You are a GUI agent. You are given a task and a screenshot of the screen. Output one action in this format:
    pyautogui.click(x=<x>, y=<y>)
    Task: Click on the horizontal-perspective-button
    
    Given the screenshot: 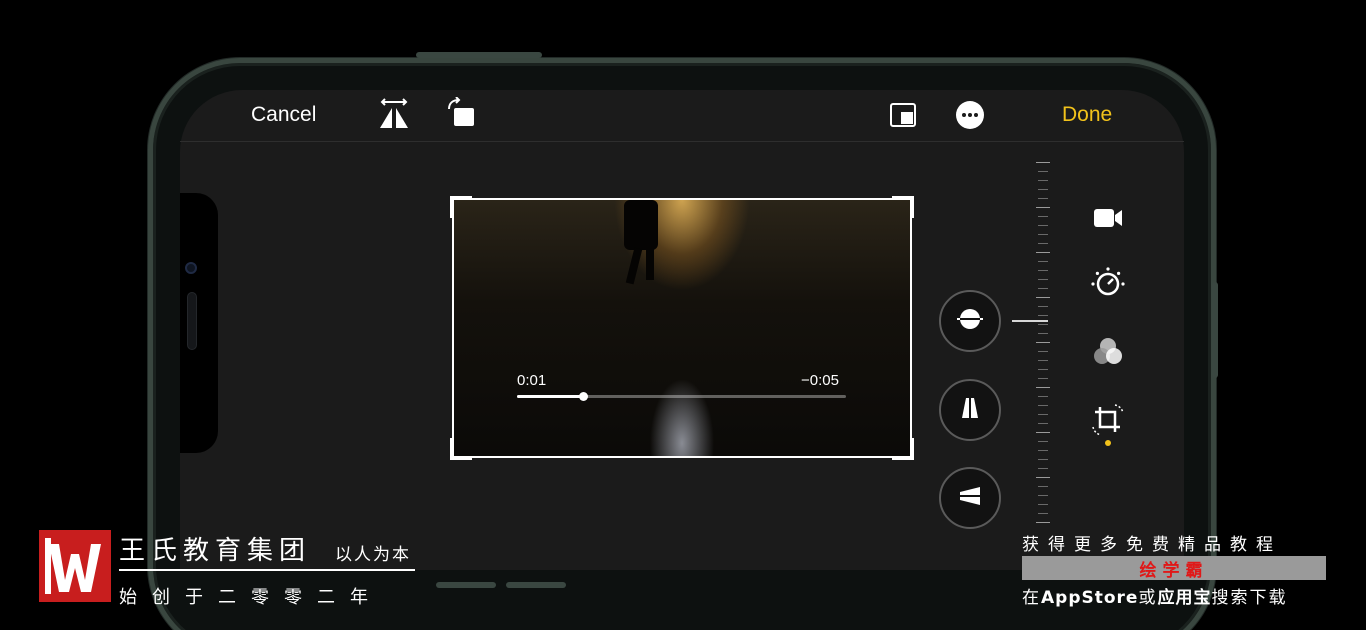 What is the action you would take?
    pyautogui.click(x=970, y=498)
    